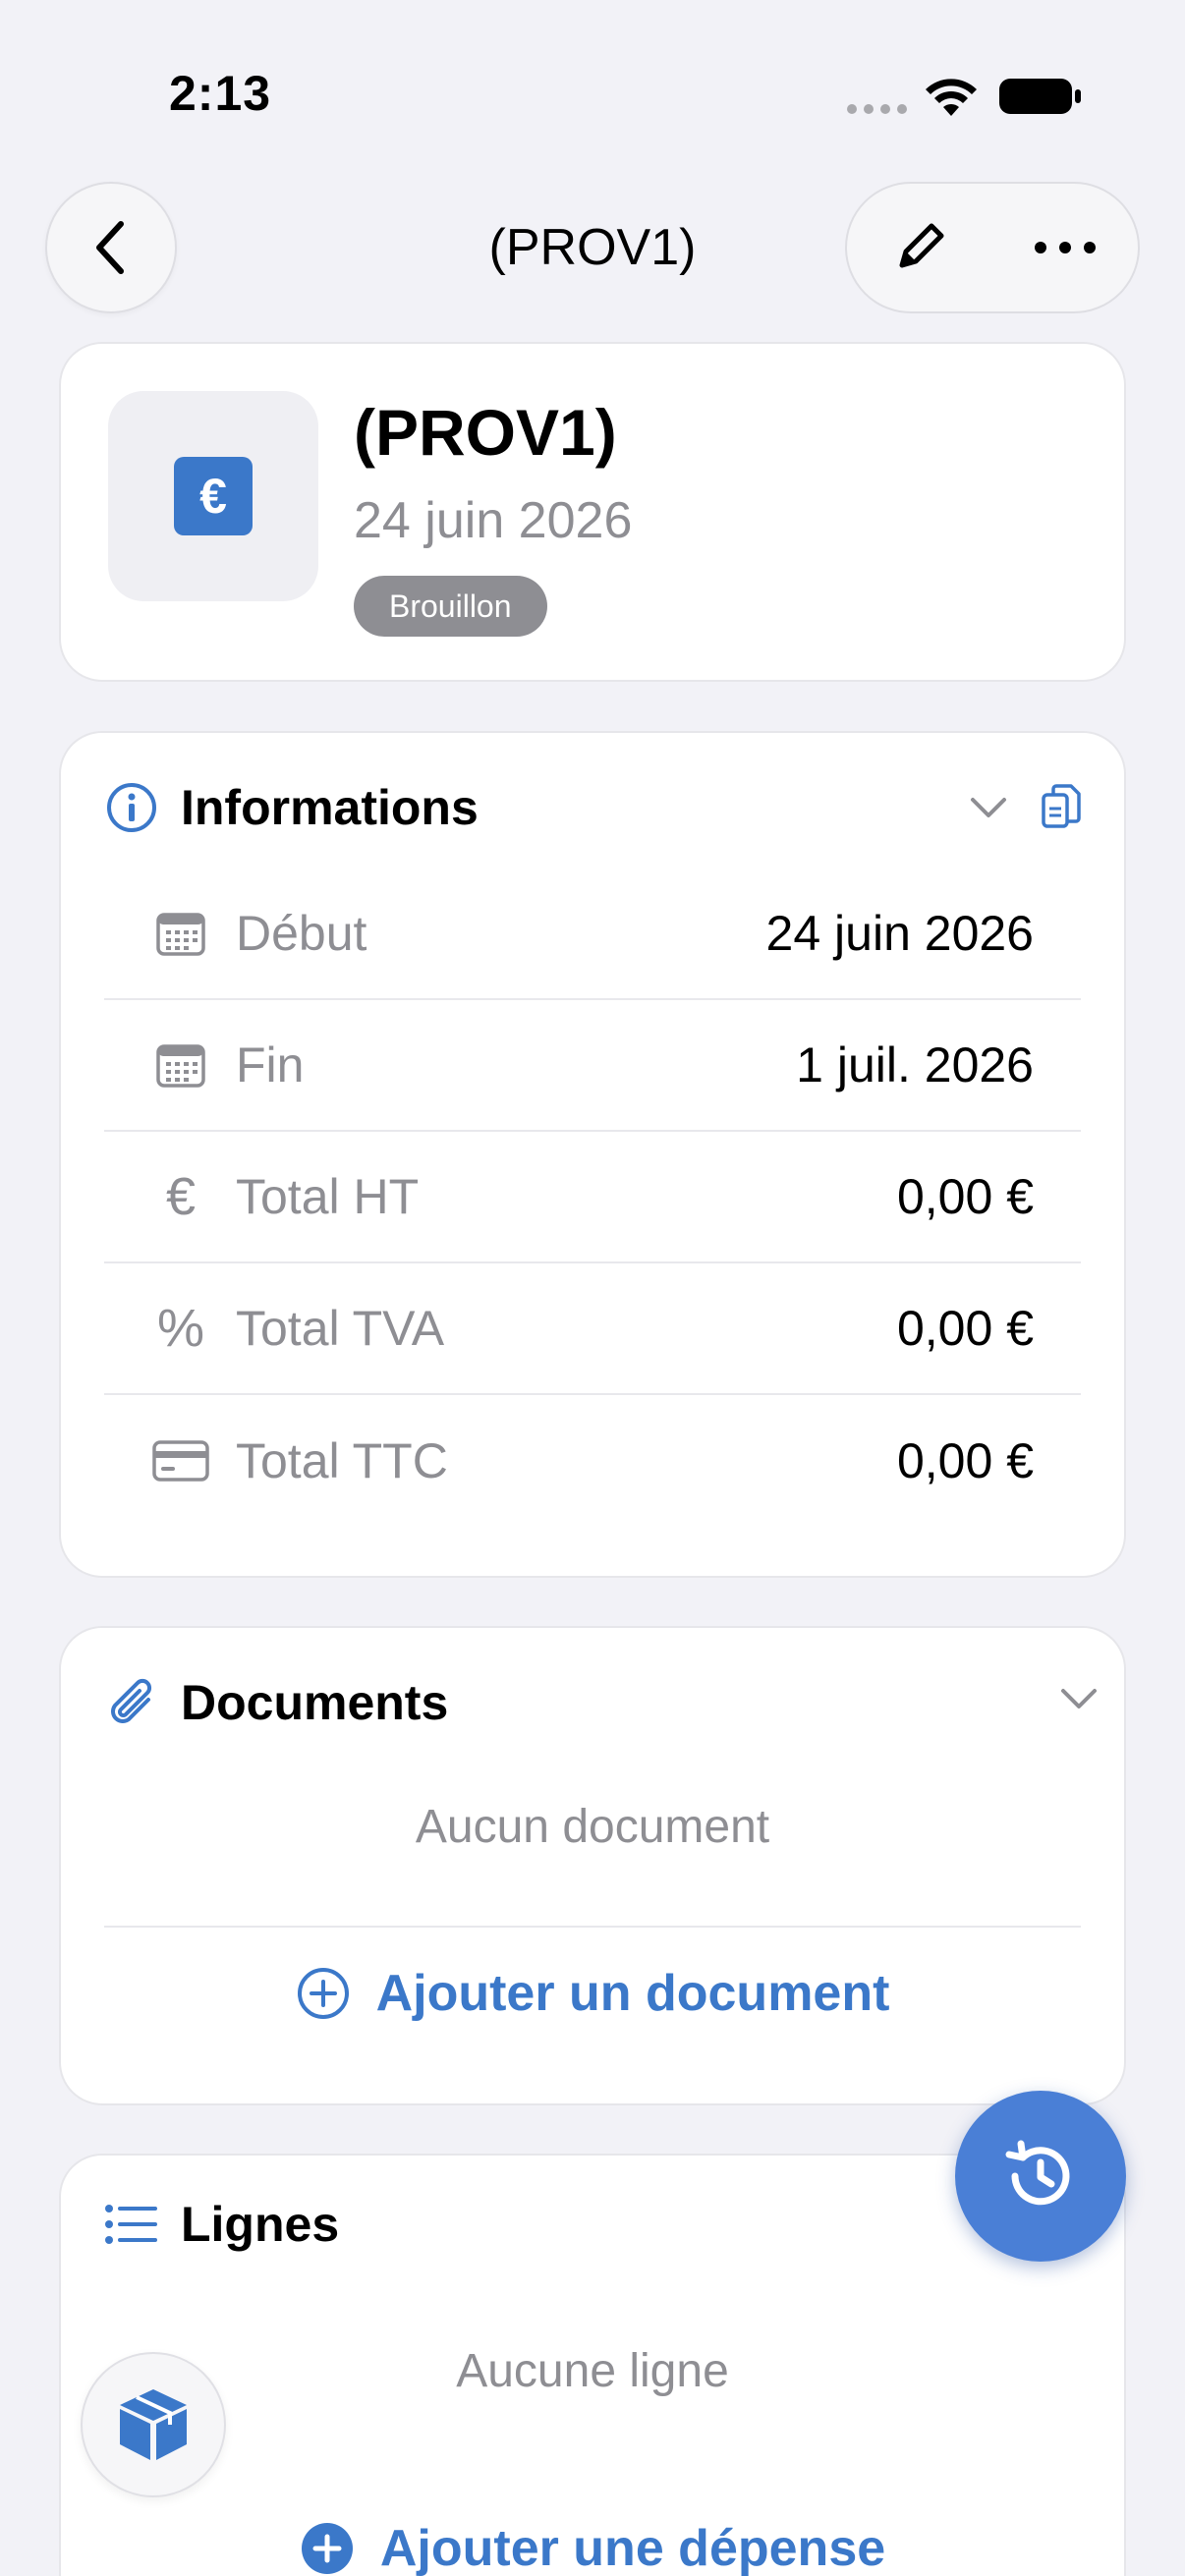 The image size is (1185, 2576). I want to click on wifi-icon, so click(952, 97).